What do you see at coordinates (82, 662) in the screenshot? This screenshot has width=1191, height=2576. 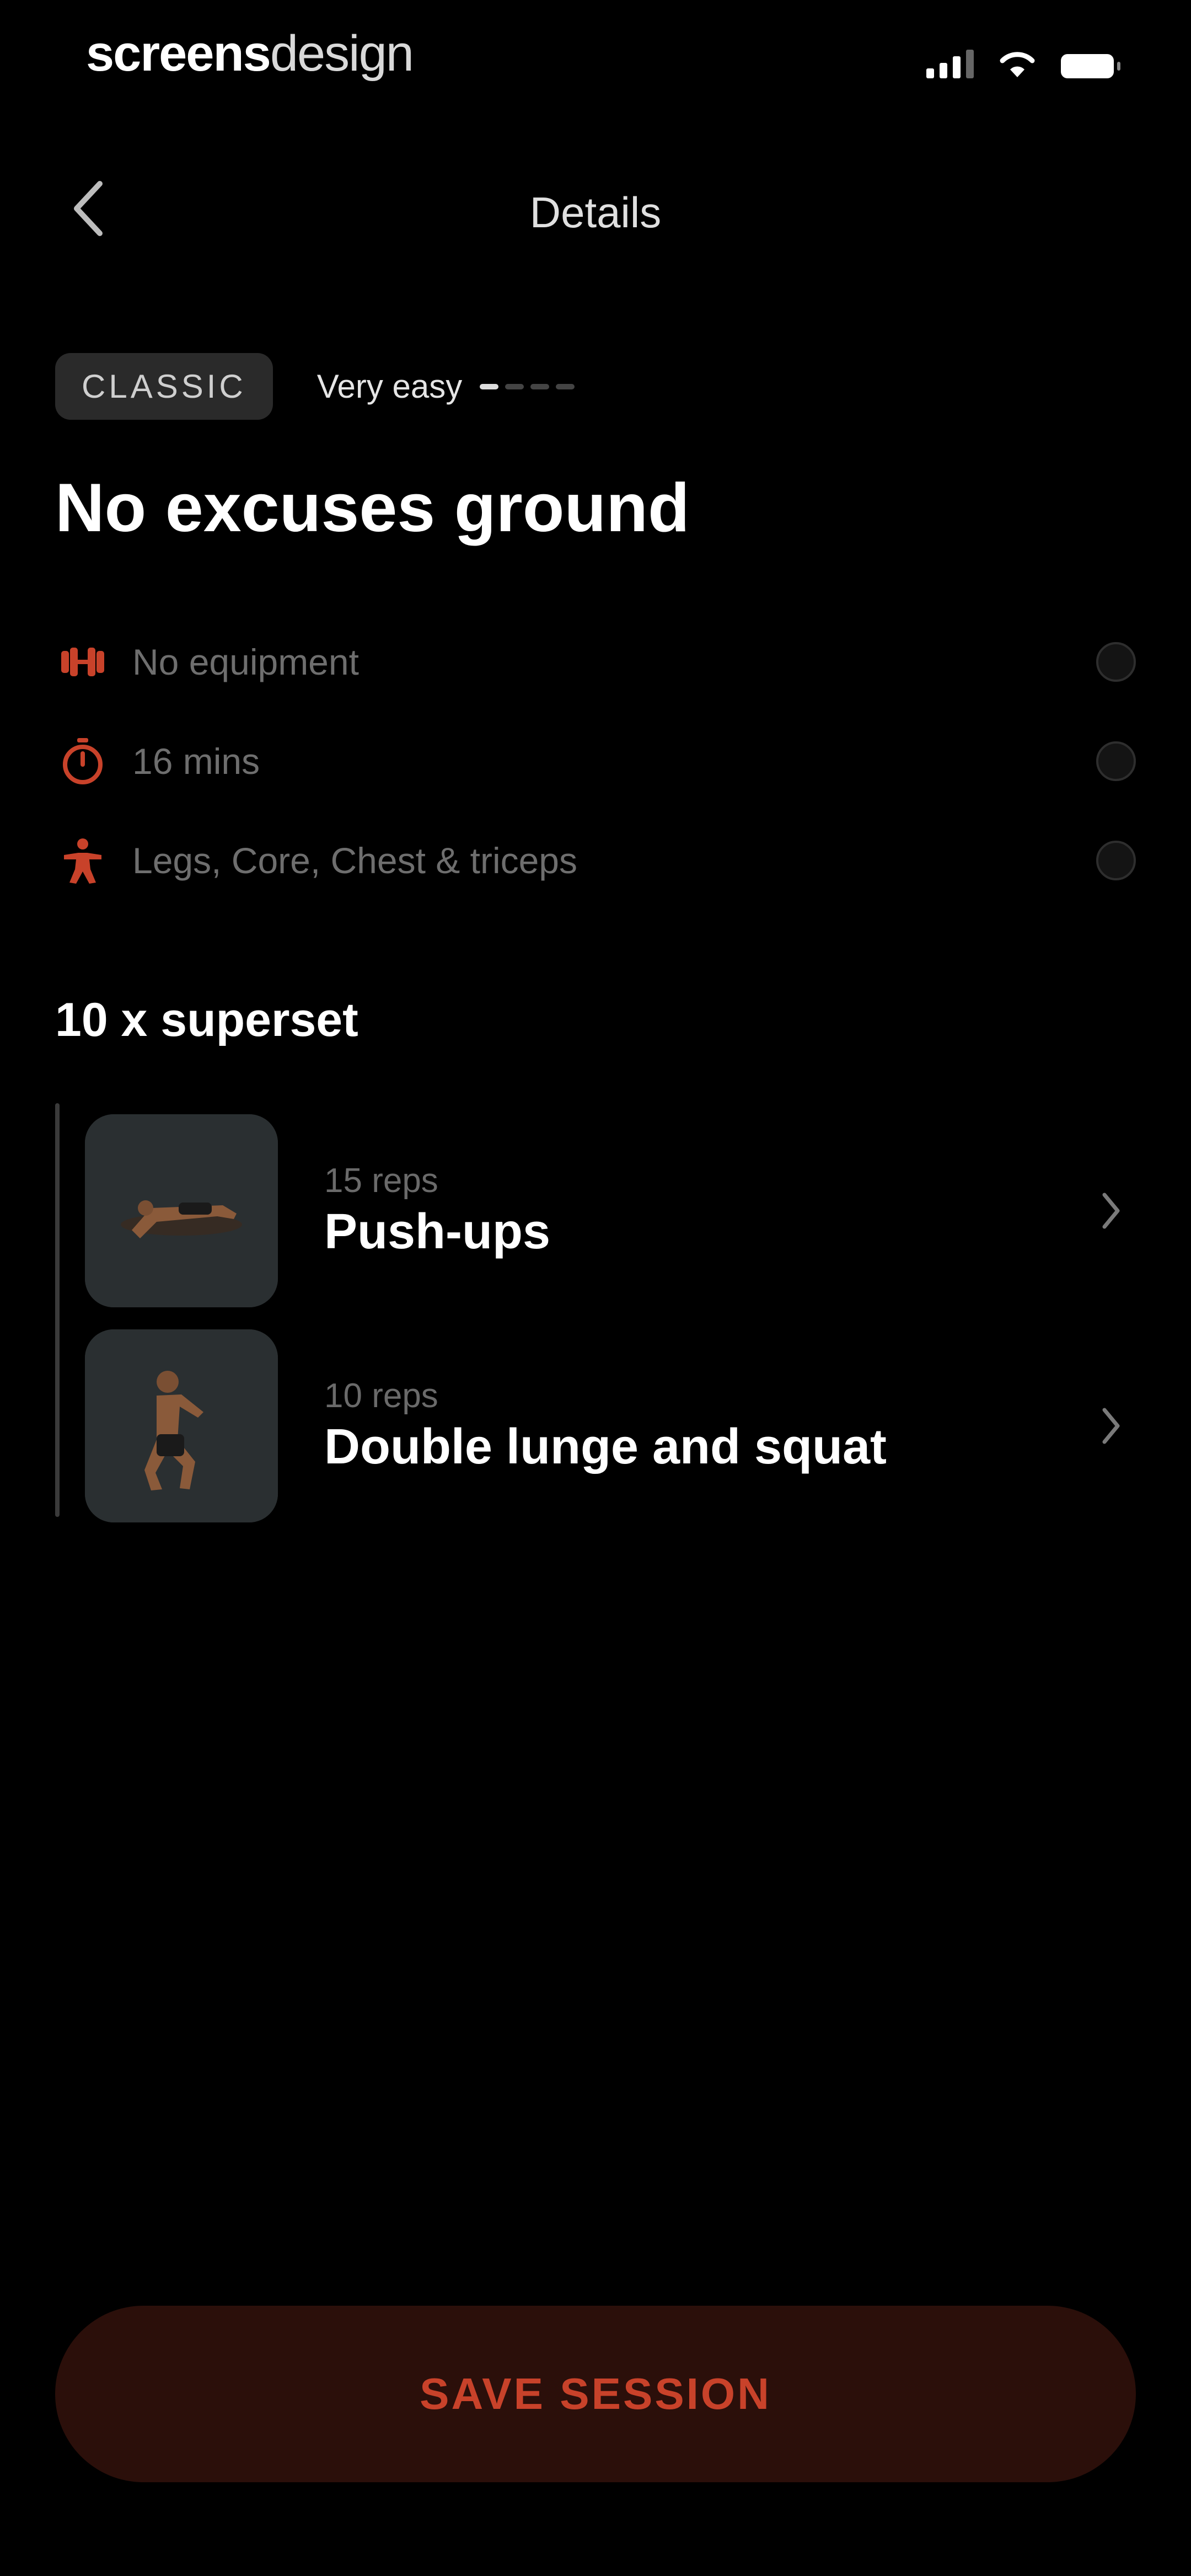 I see `dumbbell-icon` at bounding box center [82, 662].